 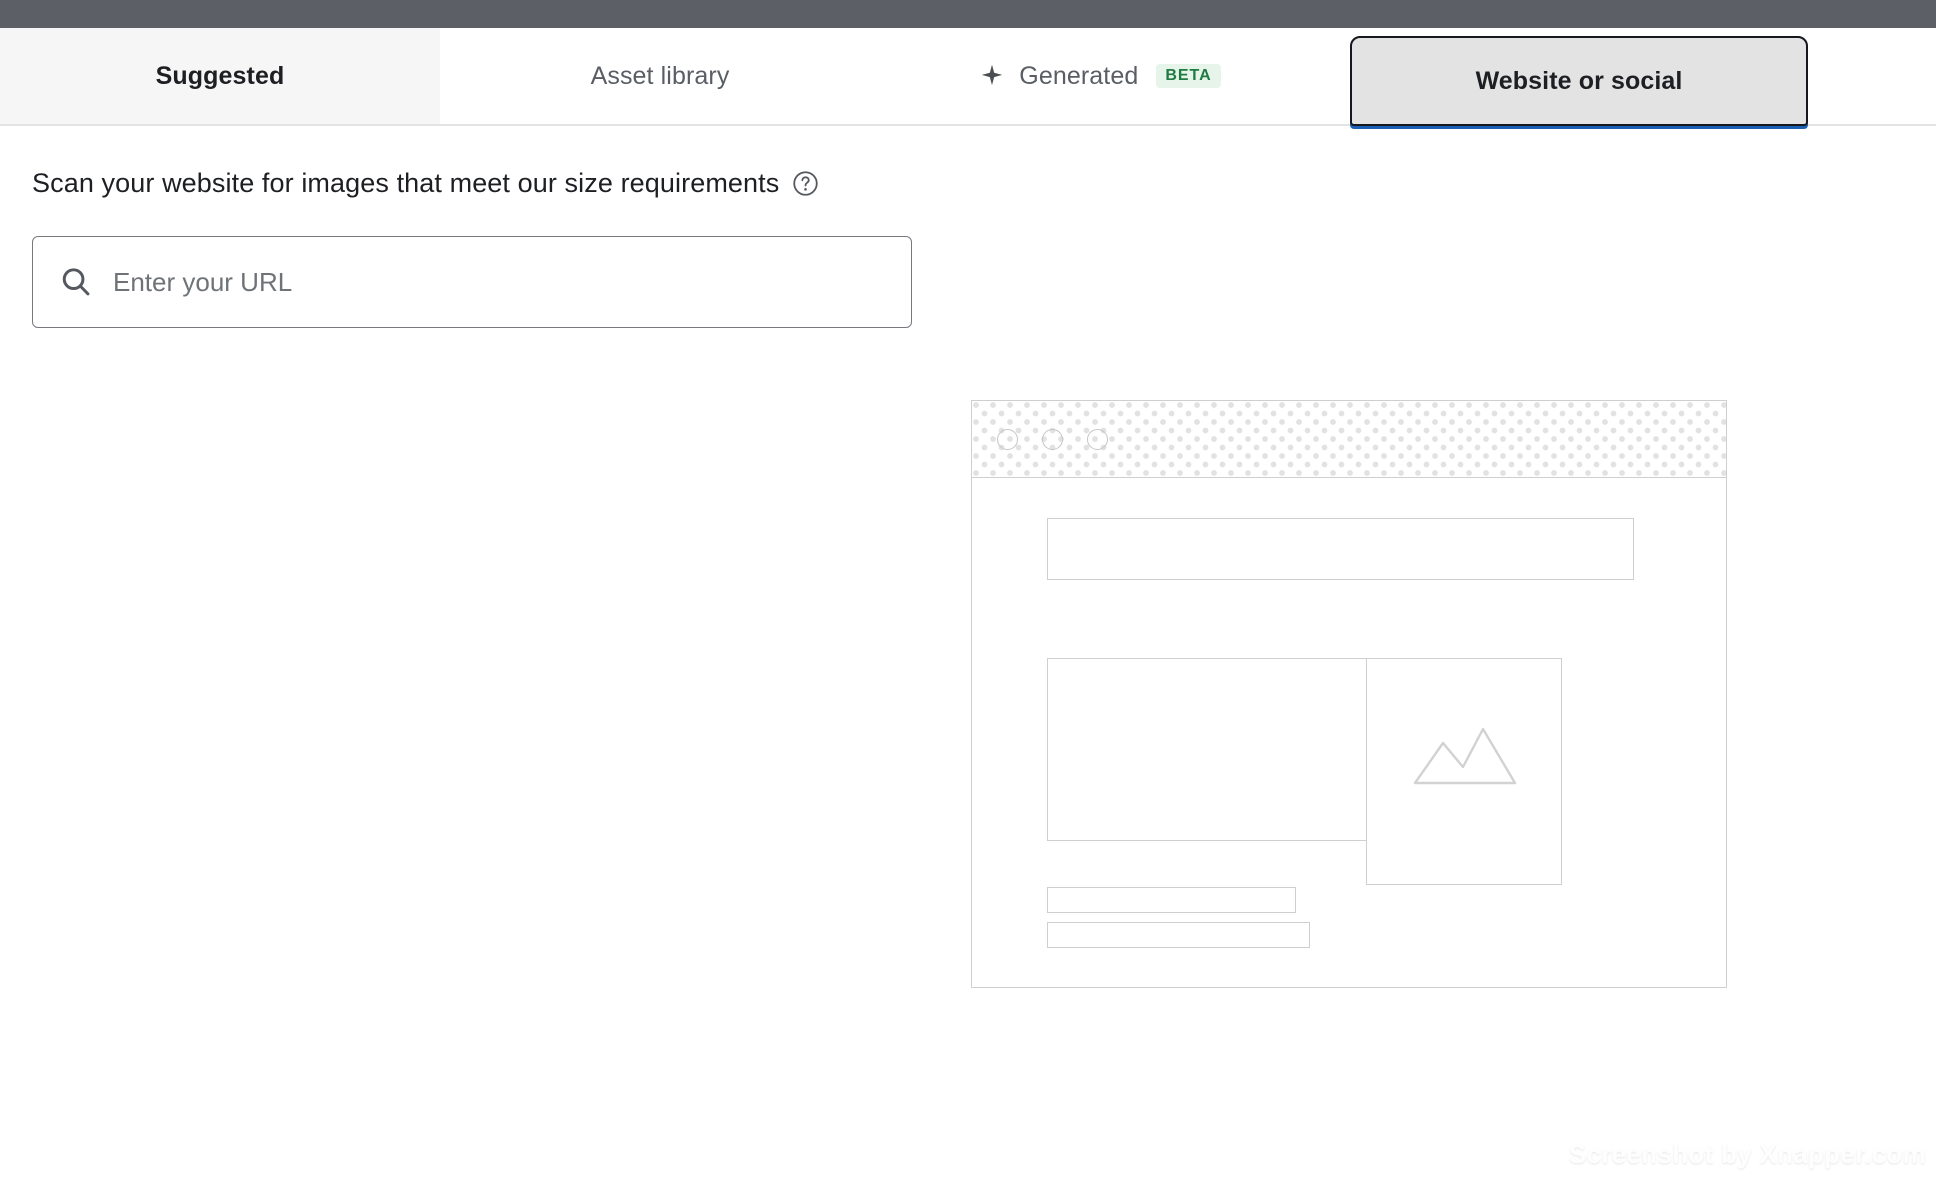 I want to click on url-search-field, so click(x=472, y=282).